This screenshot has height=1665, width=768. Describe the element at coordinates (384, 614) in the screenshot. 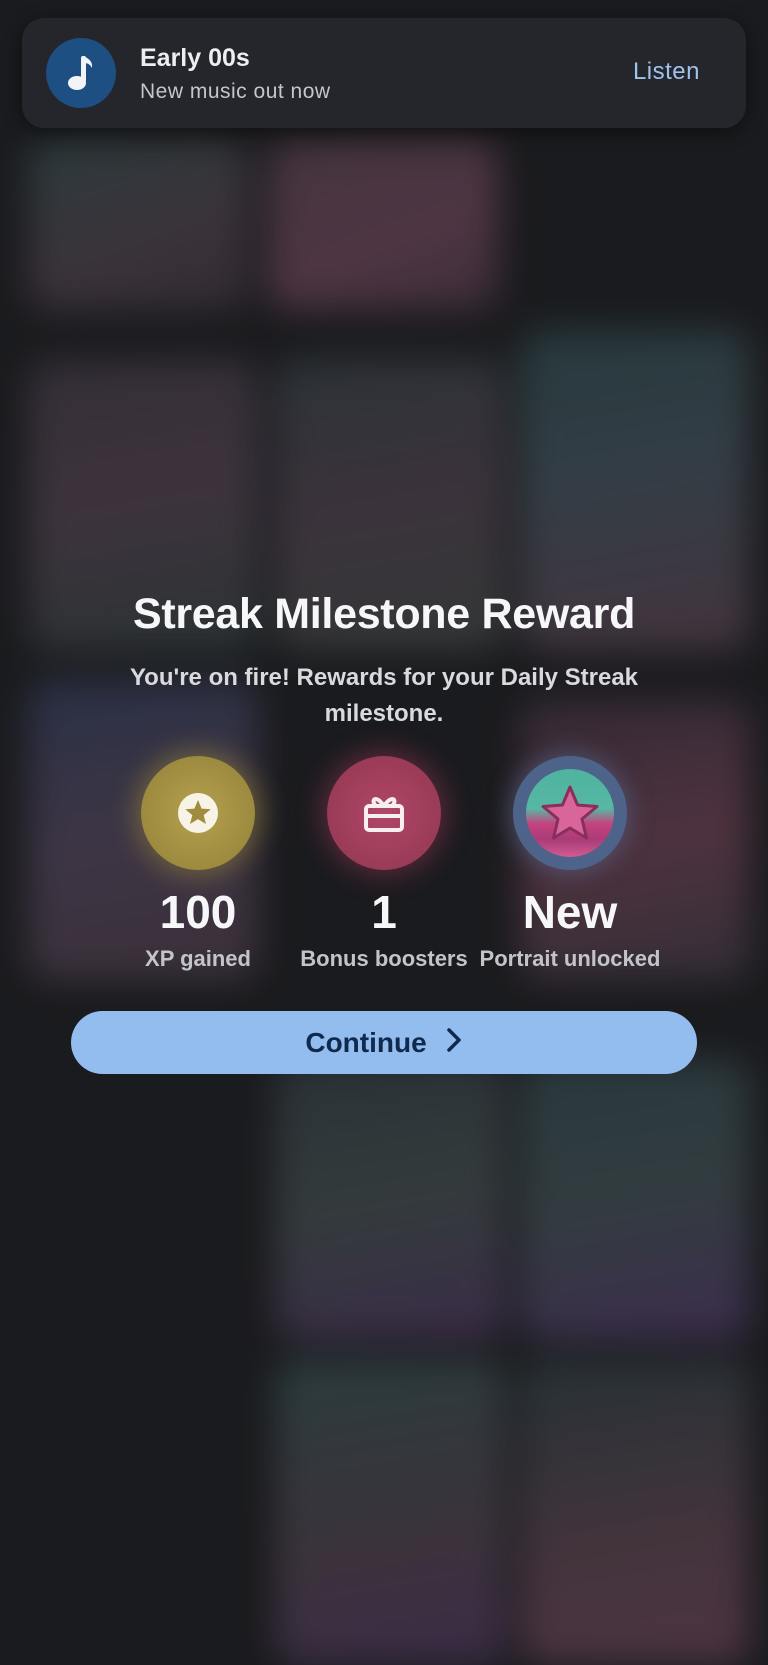

I see `dialog-title: Streak Milestone Reward` at that location.